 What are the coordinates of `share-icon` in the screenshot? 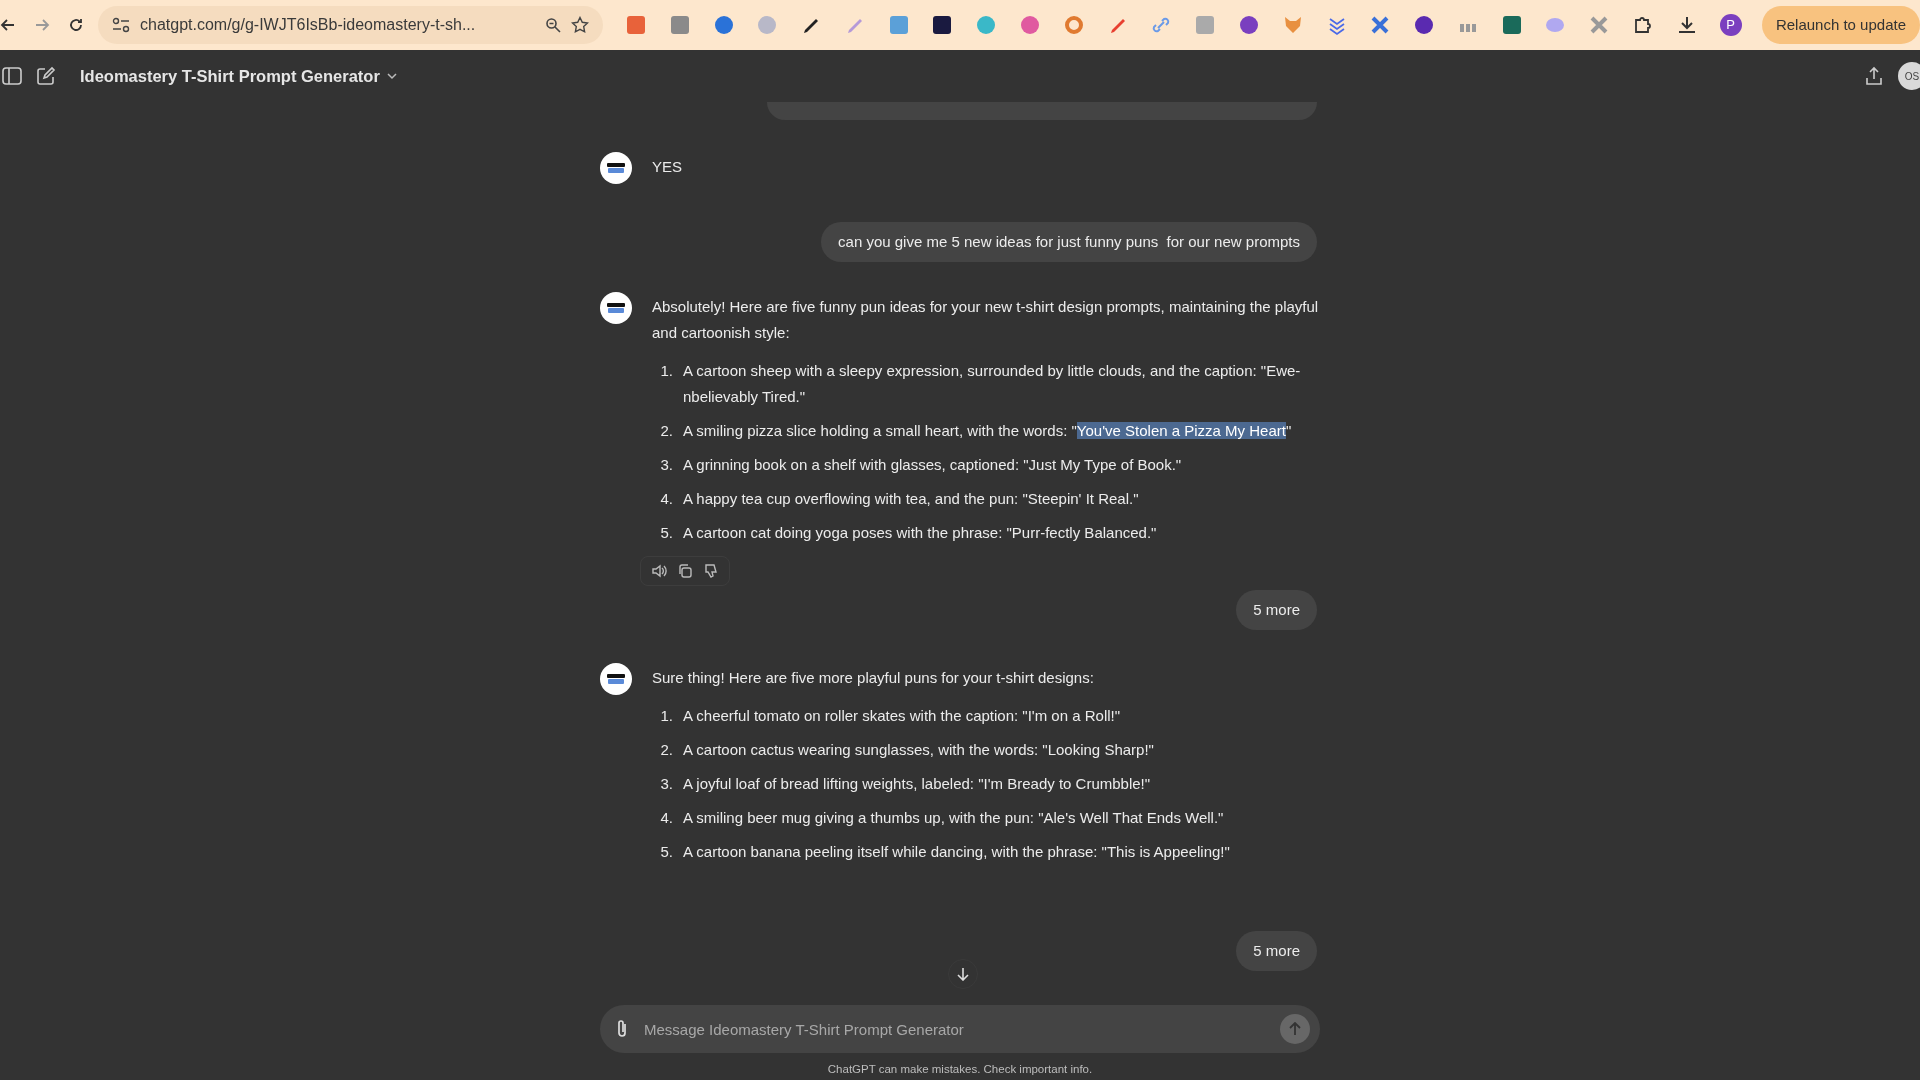 It's located at (1874, 76).